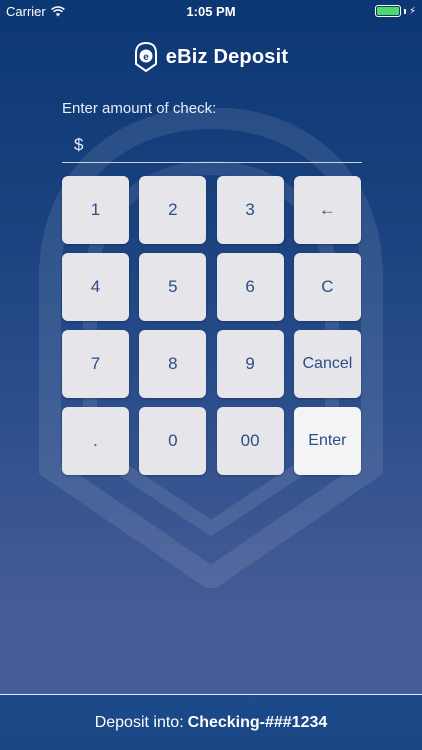  Describe the element at coordinates (327, 441) in the screenshot. I see `enter-key: Enter` at that location.